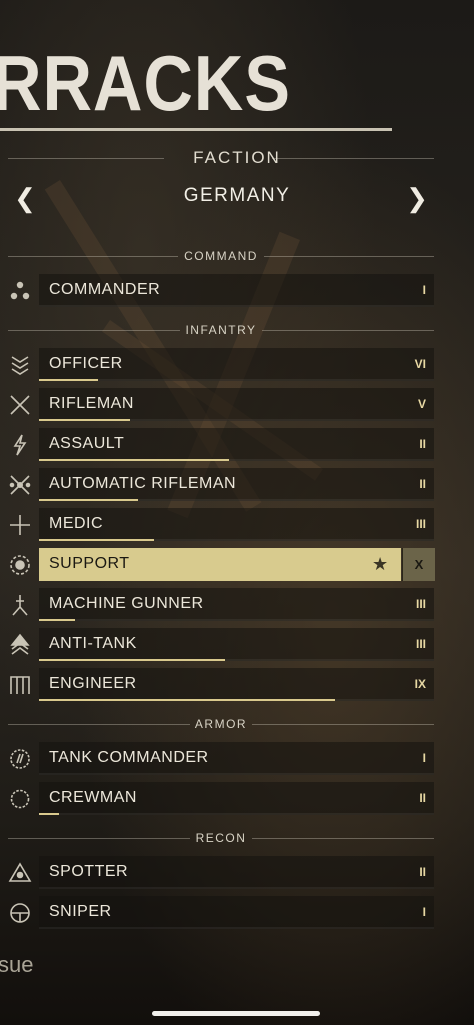 The image size is (474, 1025). I want to click on rank-badge: V, so click(421, 404).